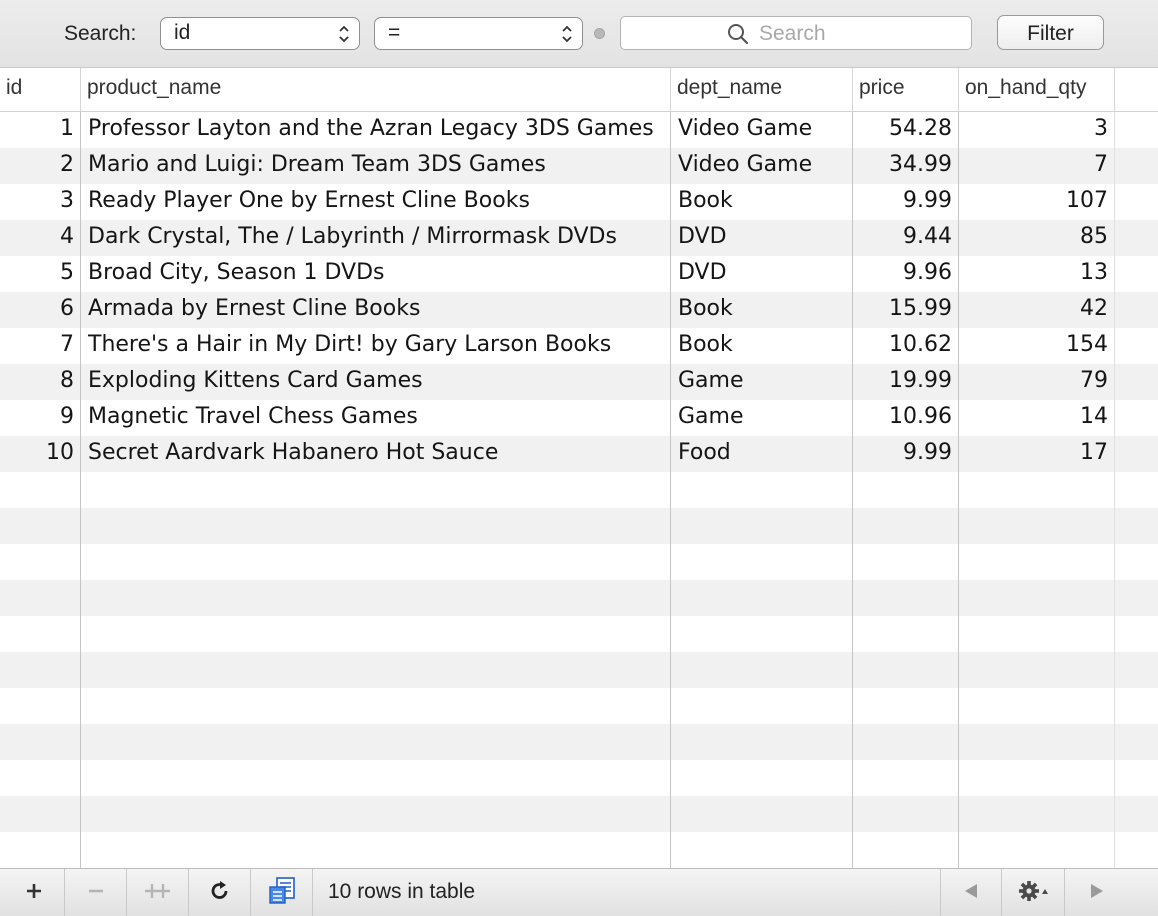  I want to click on column-header-dept-name: dept_name, so click(762, 89).